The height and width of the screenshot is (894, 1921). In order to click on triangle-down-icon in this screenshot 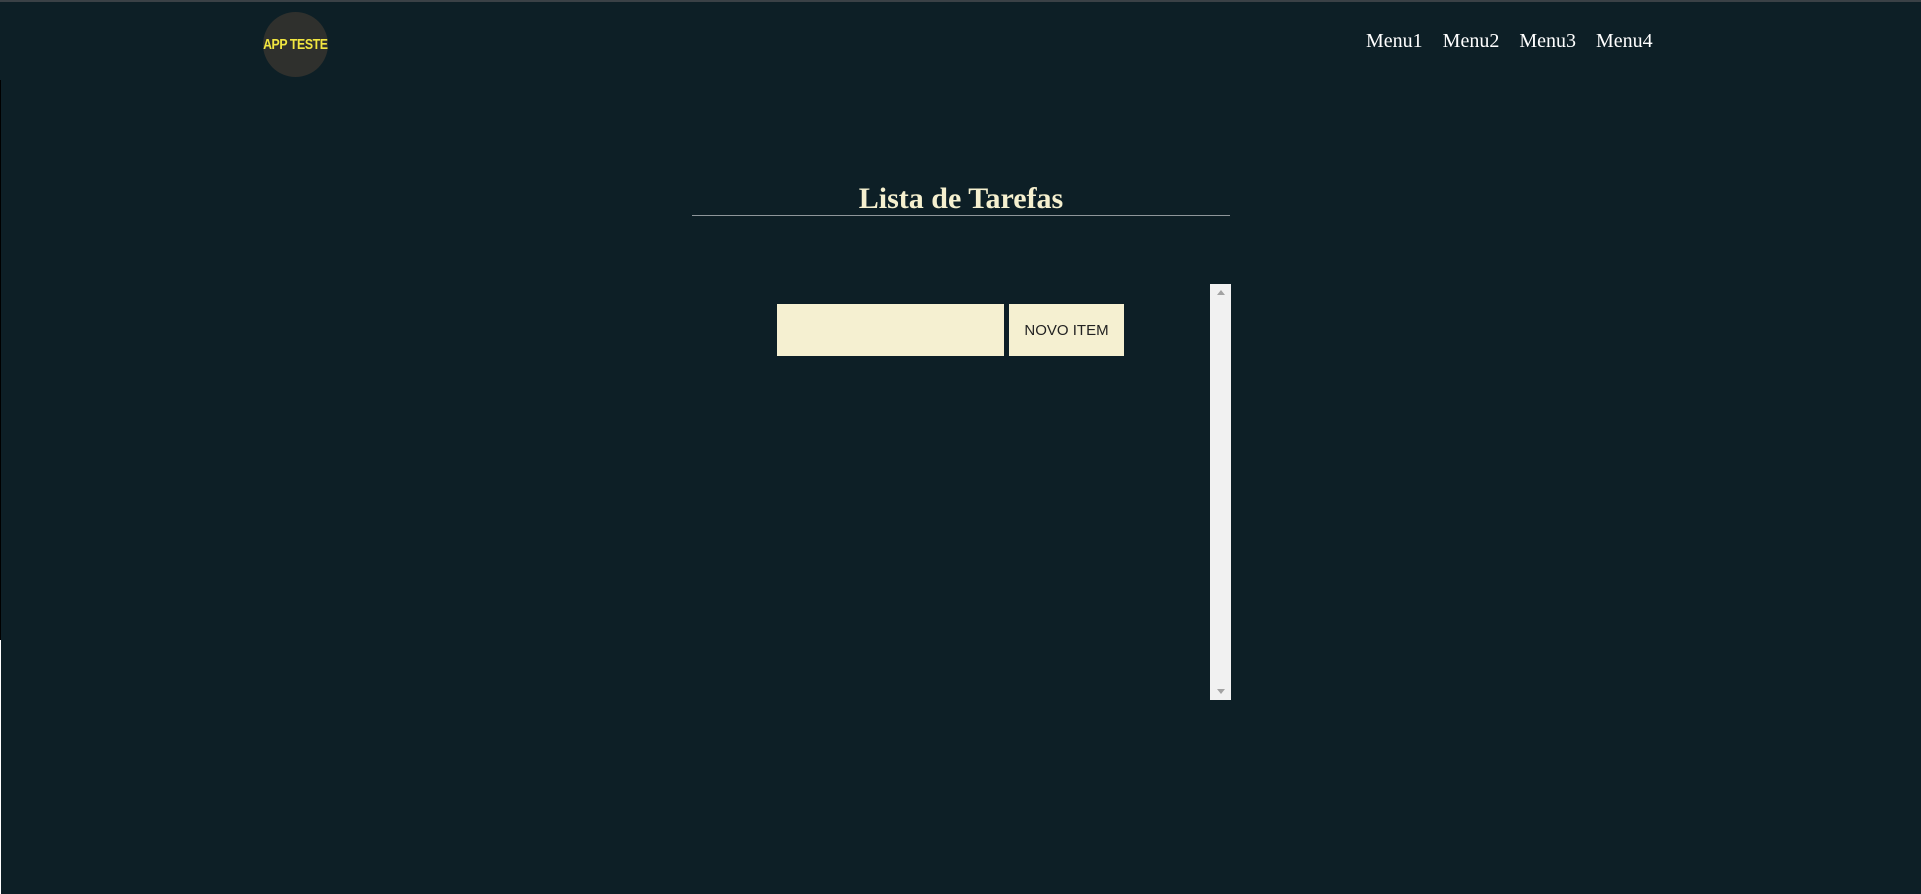, I will do `click(1220, 691)`.